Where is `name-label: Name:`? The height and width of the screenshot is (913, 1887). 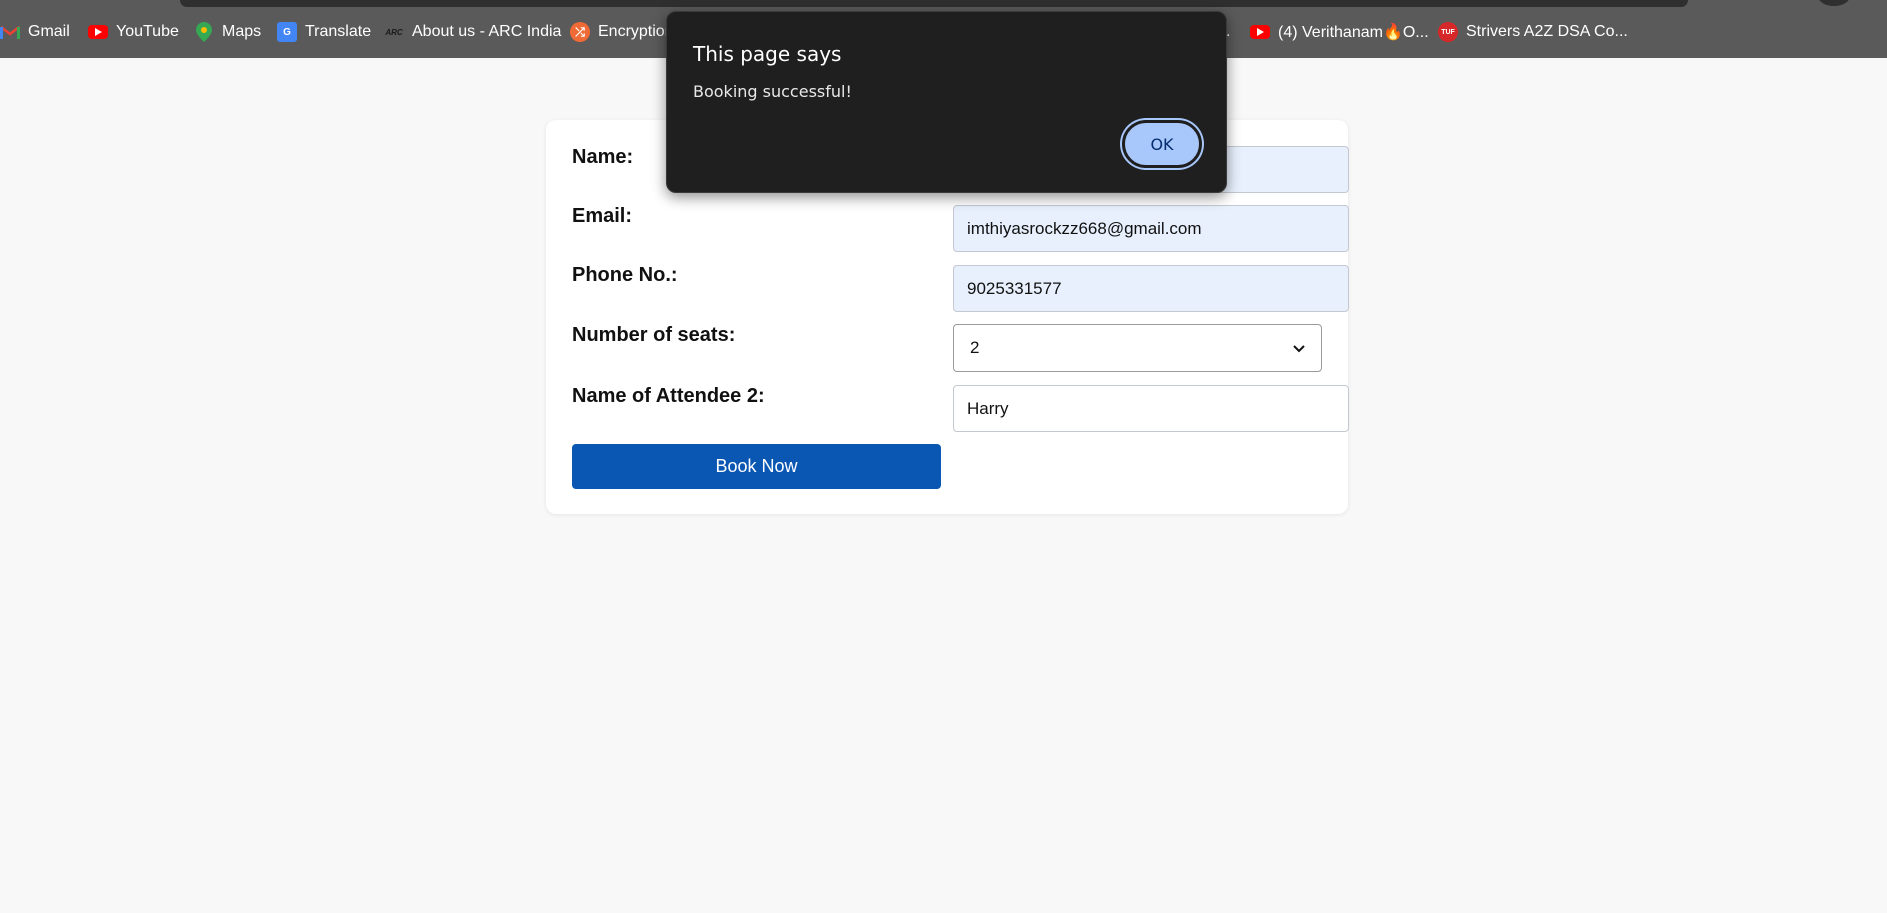
name-label: Name: is located at coordinates (603, 157).